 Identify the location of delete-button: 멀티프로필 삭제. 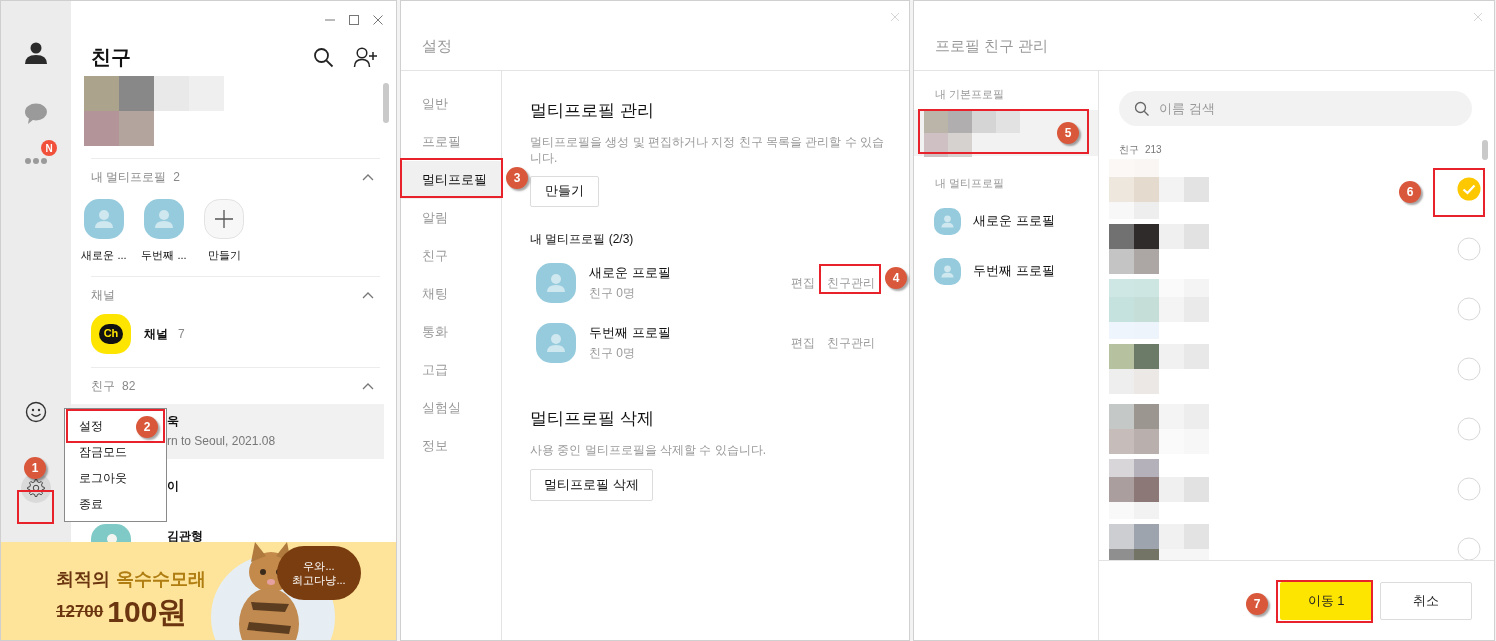
(591, 485).